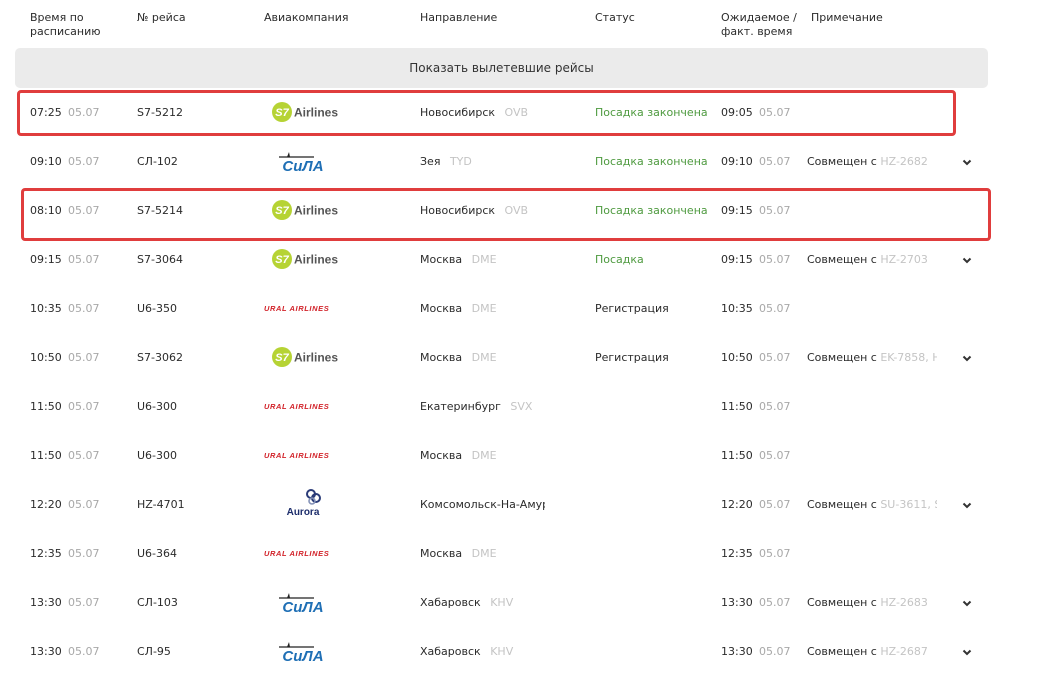 The width and height of the screenshot is (1050, 680). Describe the element at coordinates (482, 504) in the screenshot. I see `destination-city: Комсомольск-На-Амур` at that location.